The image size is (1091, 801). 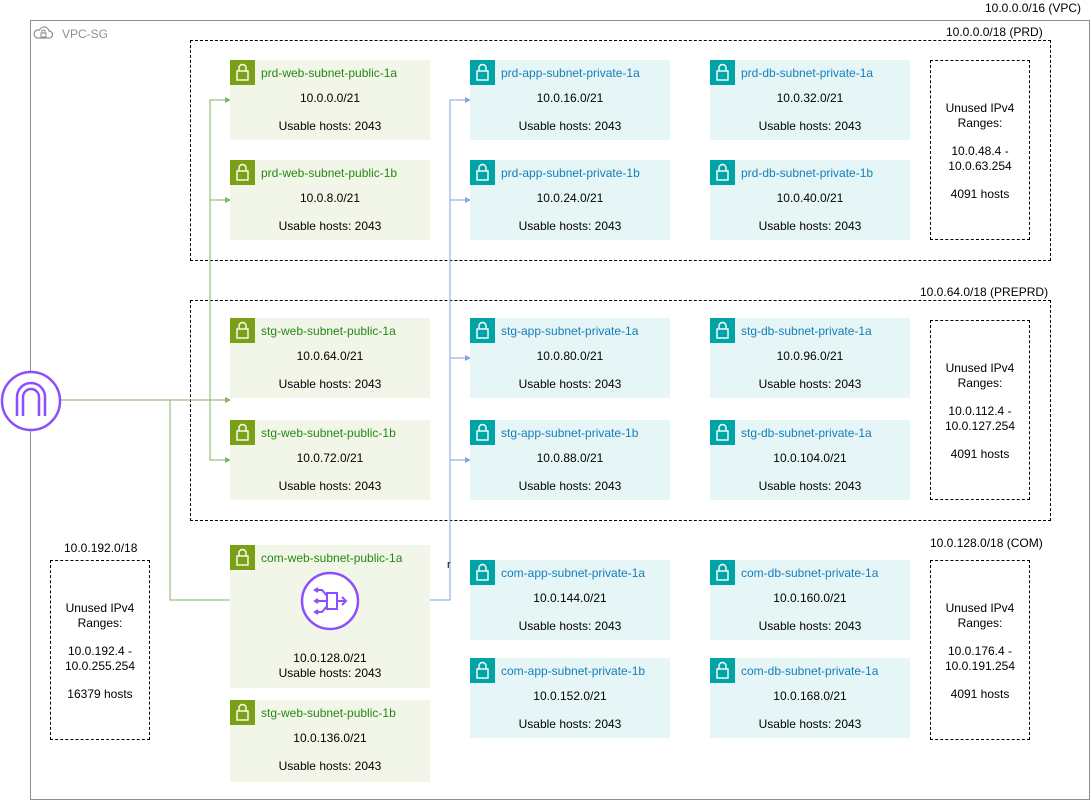 I want to click on subnet-cidr: 10.0.40.0/21, so click(x=810, y=198).